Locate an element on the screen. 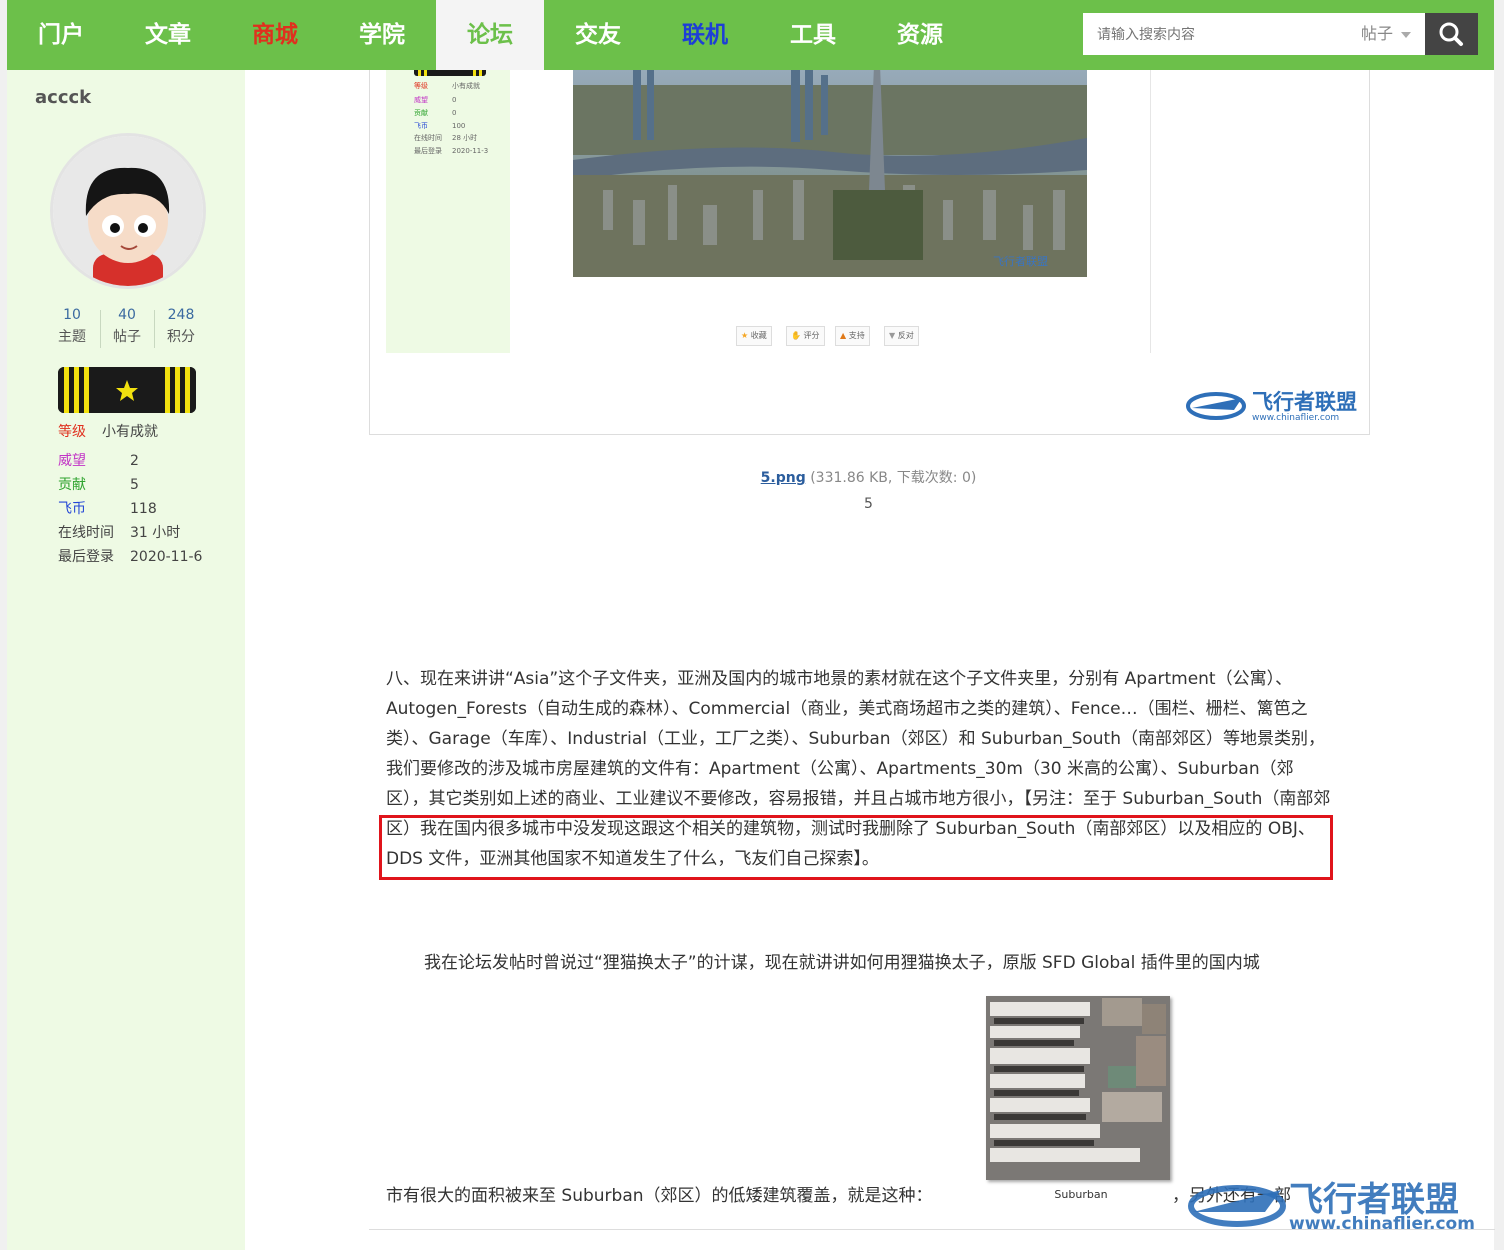 The width and height of the screenshot is (1504, 1250). profile-row-last-login: 最后登录 2020-11-6 is located at coordinates (130, 557).